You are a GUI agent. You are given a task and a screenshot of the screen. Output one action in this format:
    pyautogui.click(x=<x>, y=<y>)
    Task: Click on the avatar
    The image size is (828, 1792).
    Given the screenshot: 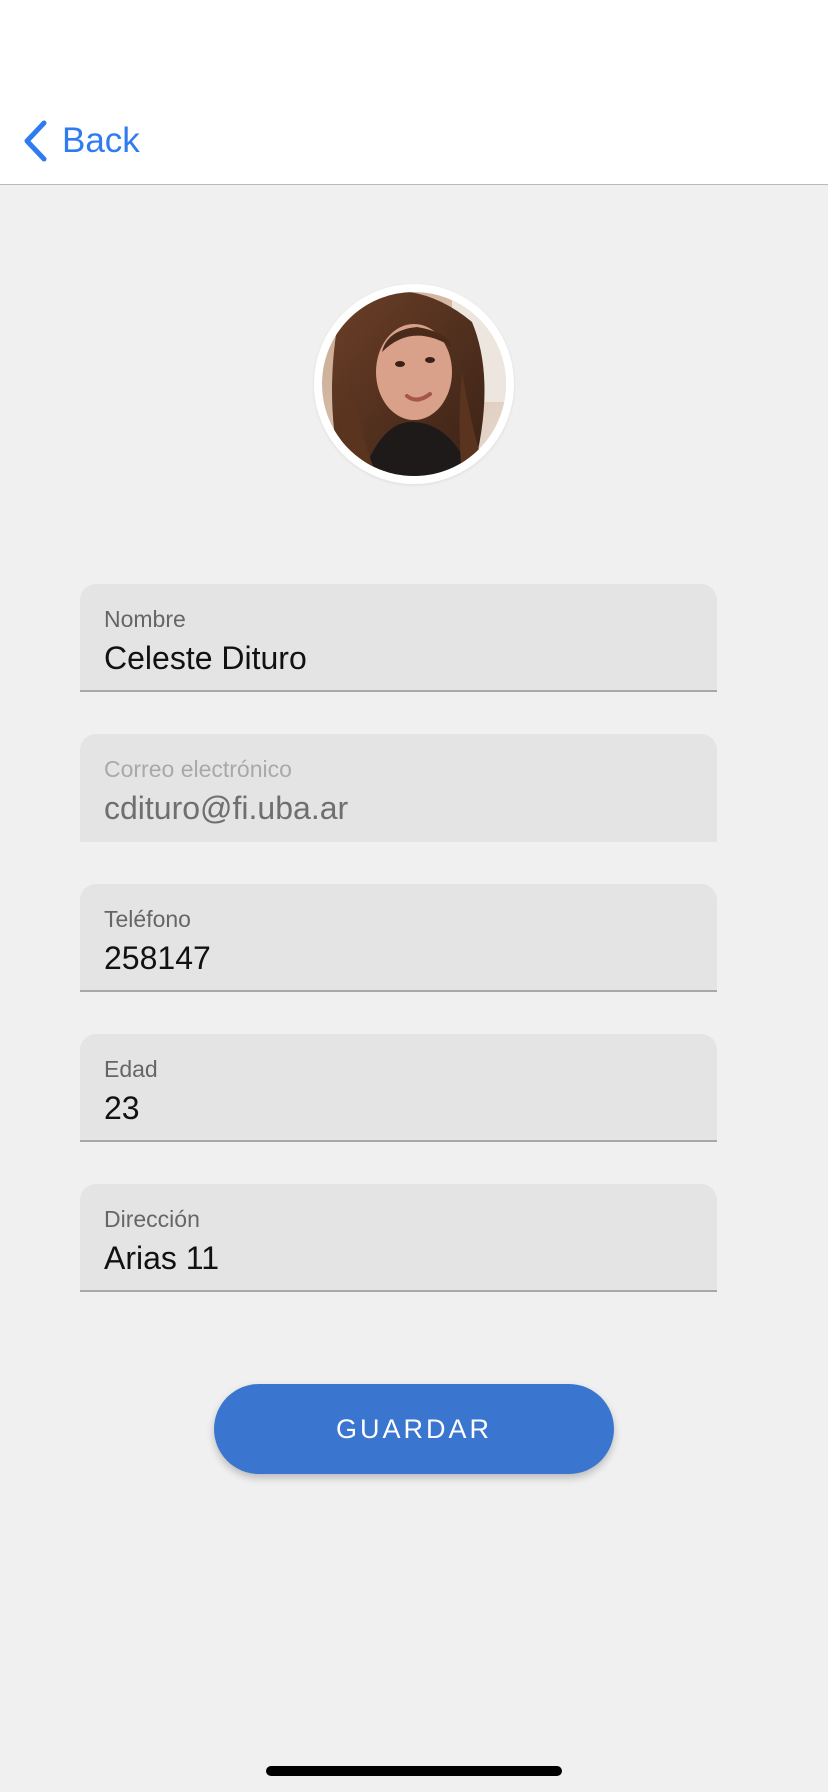 What is the action you would take?
    pyautogui.click(x=414, y=384)
    